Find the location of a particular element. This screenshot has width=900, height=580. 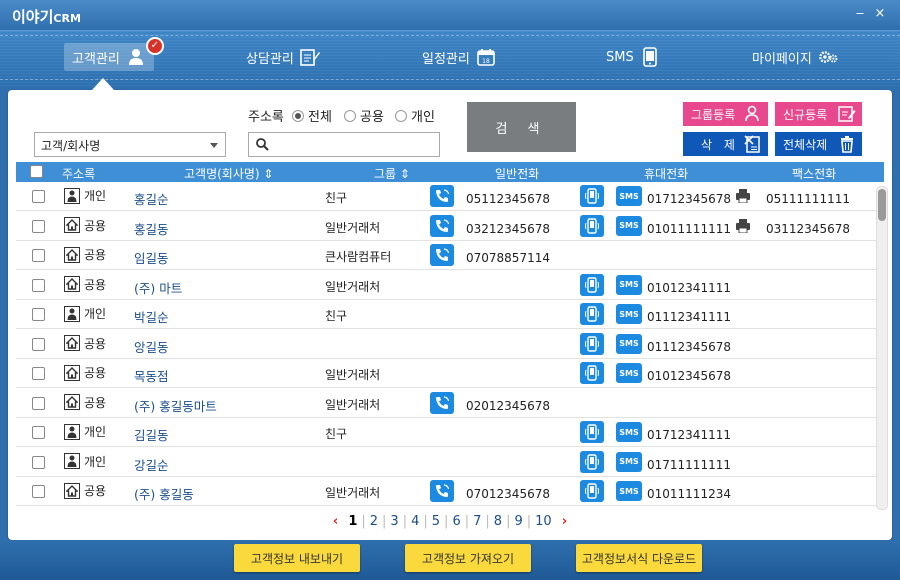

page-link: 5 is located at coordinates (436, 521).